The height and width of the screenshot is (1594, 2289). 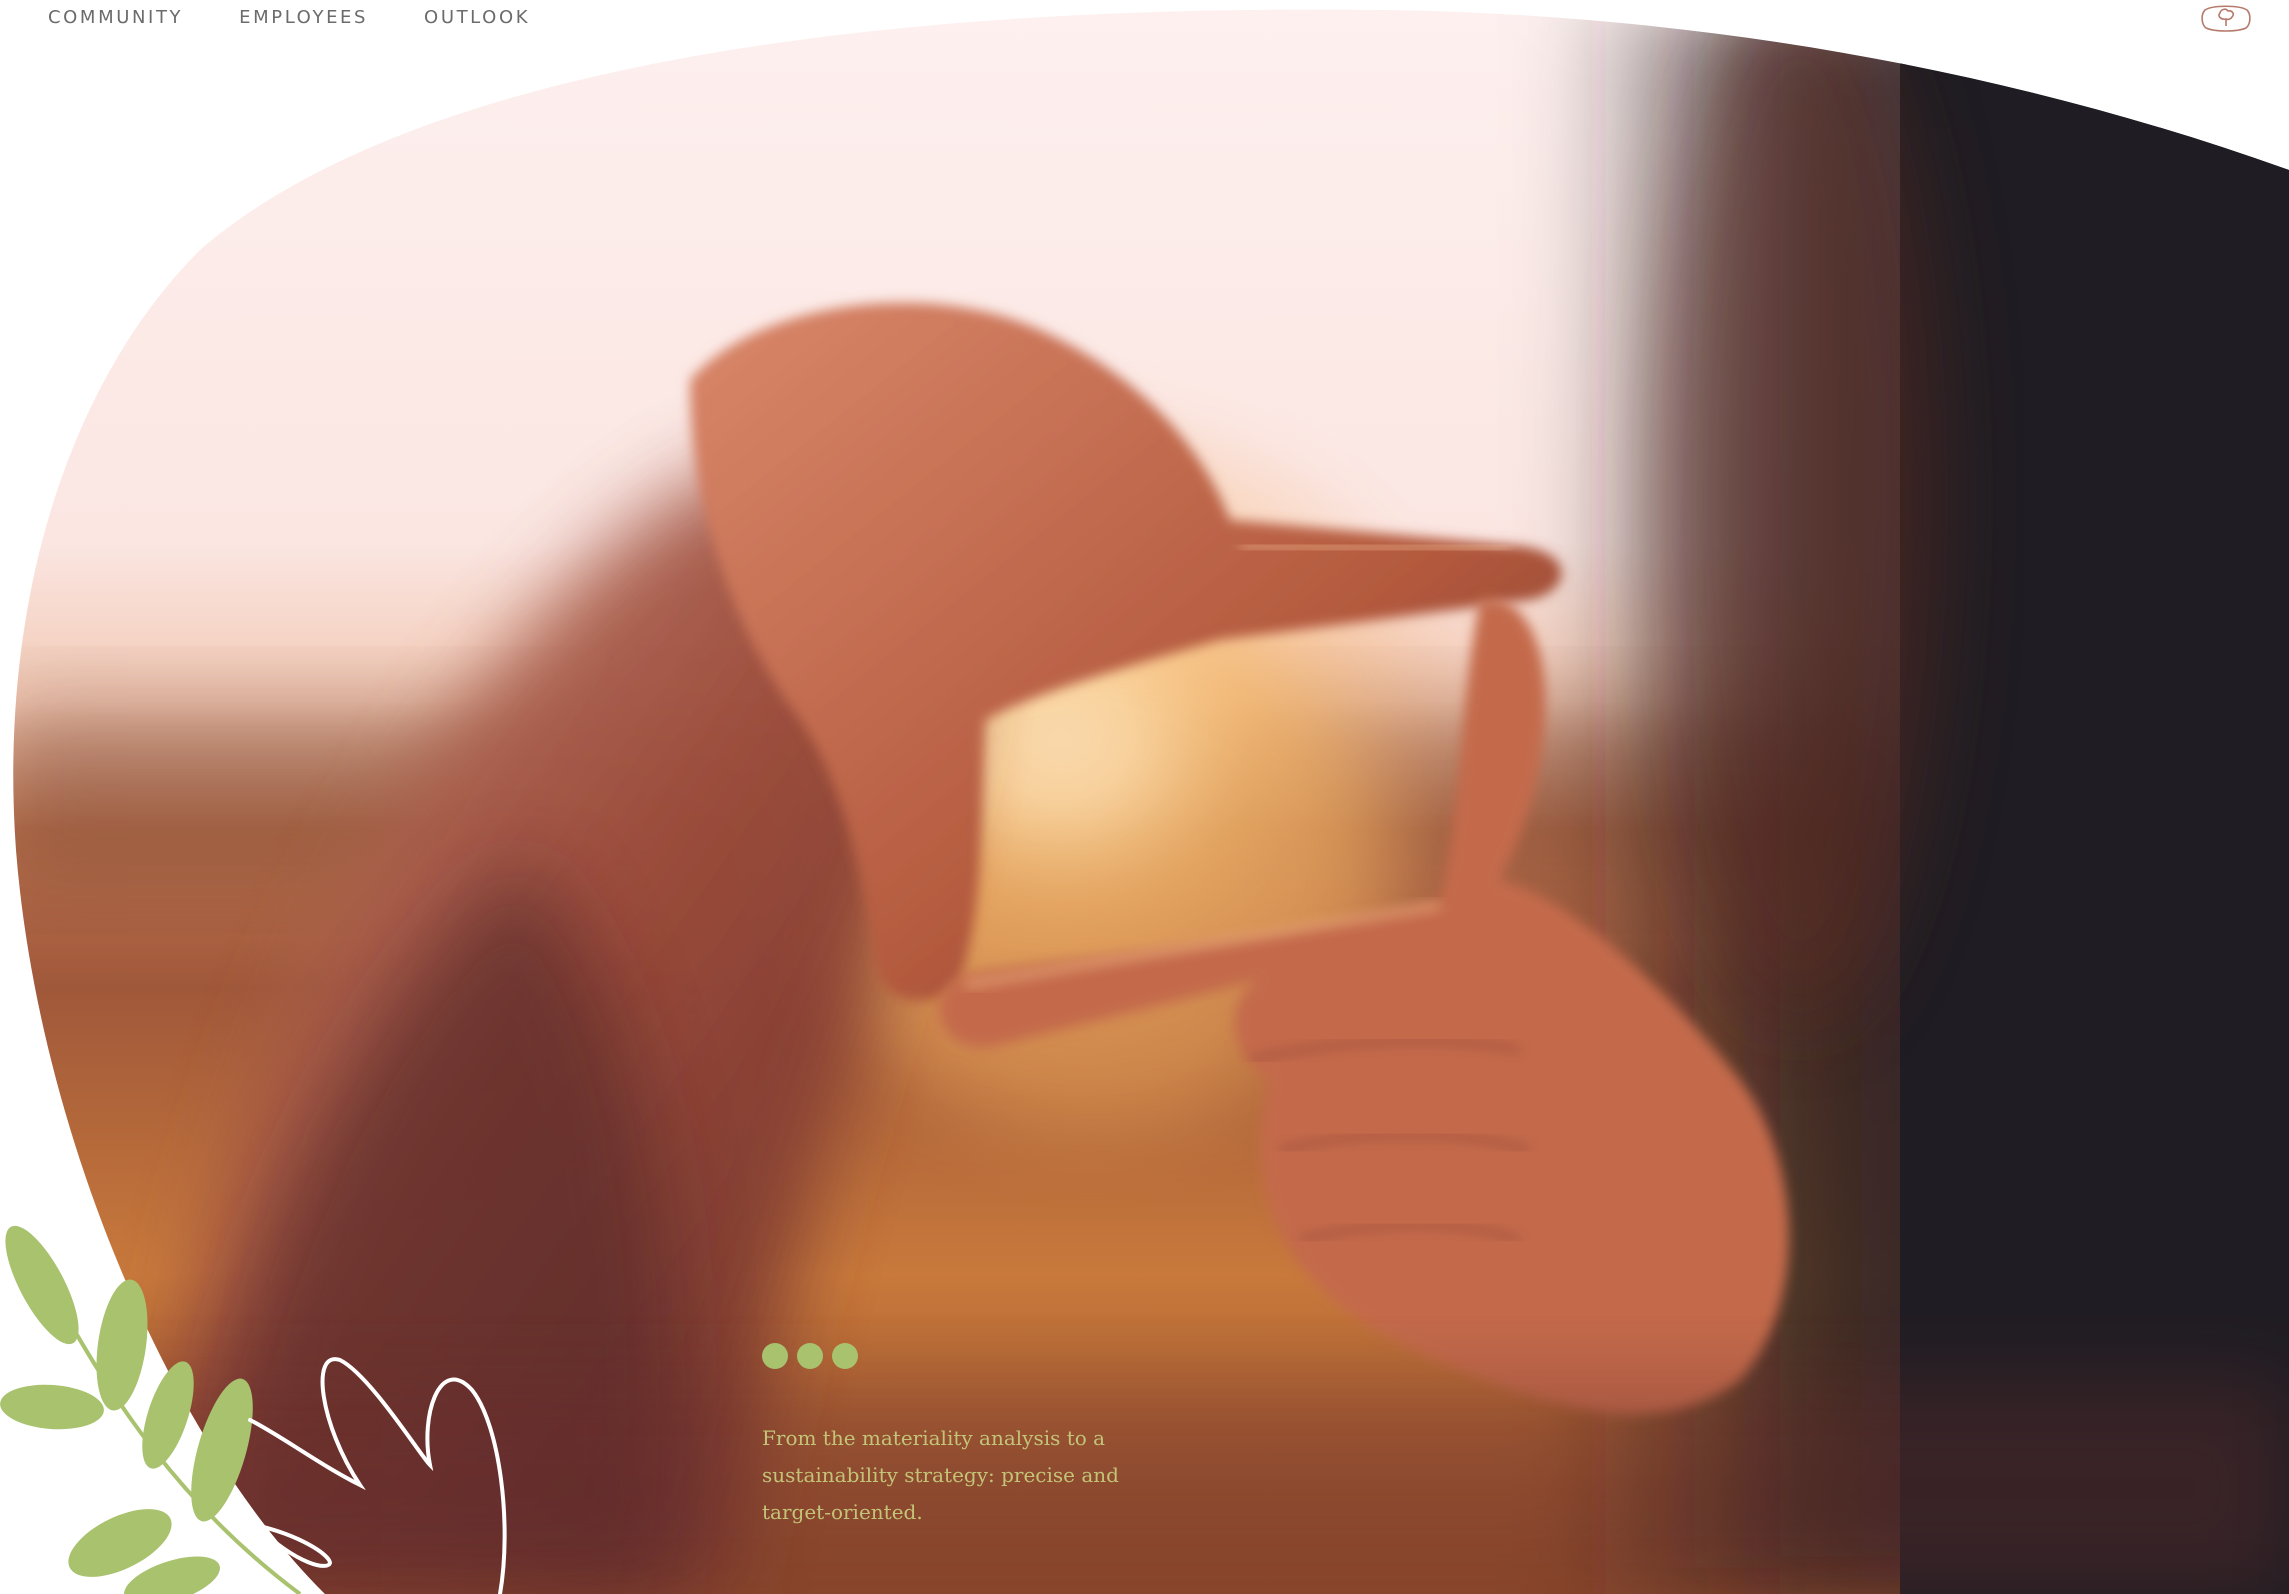 What do you see at coordinates (2226, 18) in the screenshot?
I see `tree-in-frame-icon` at bounding box center [2226, 18].